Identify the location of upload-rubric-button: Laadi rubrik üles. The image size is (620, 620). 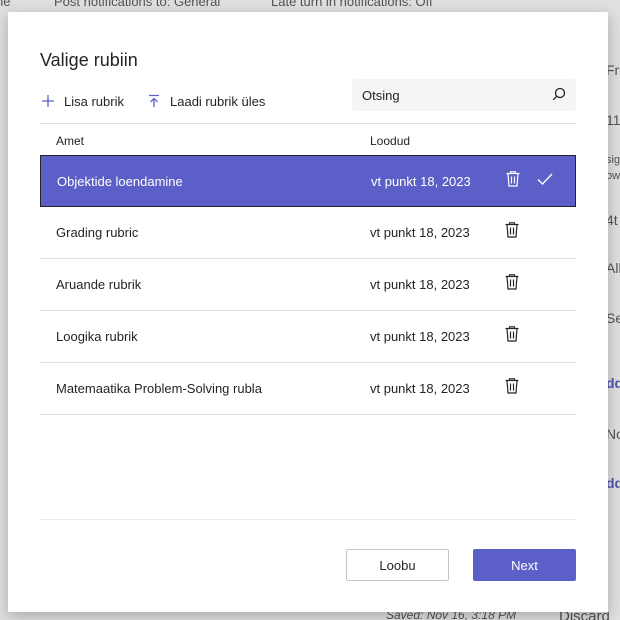
(205, 101).